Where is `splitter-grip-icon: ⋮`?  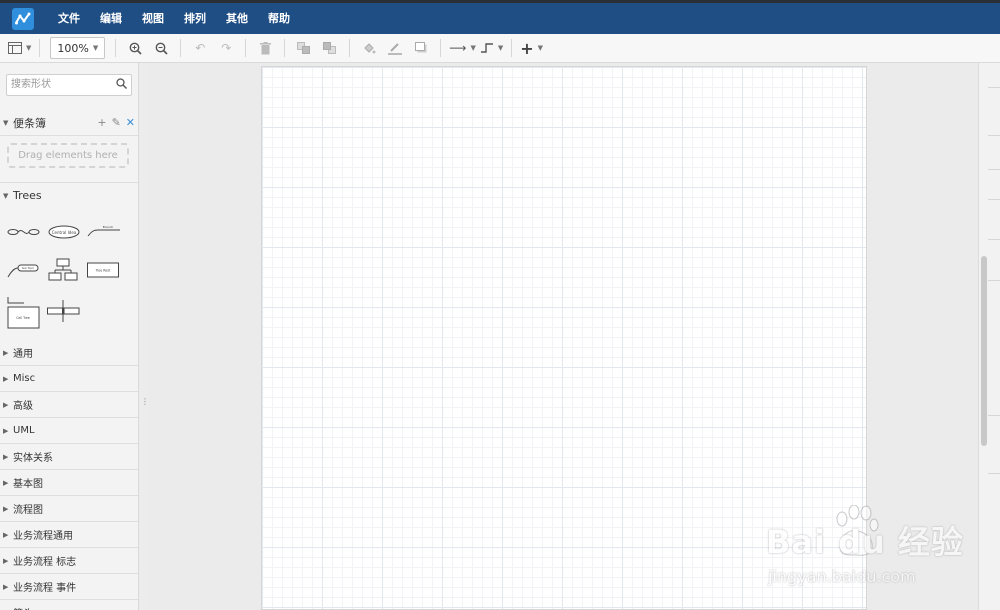 splitter-grip-icon: ⋮ is located at coordinates (145, 401).